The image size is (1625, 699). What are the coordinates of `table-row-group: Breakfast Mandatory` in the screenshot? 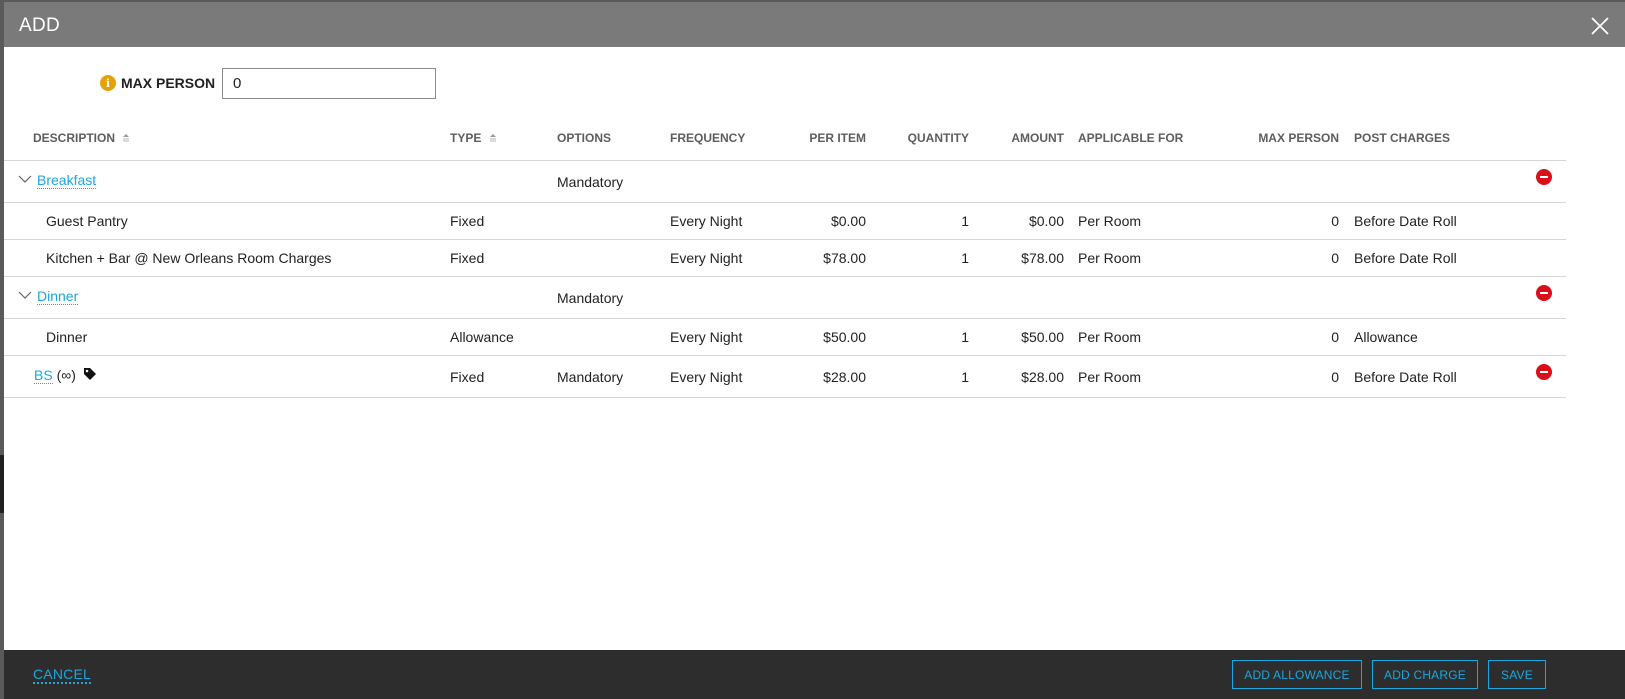 It's located at (785, 182).